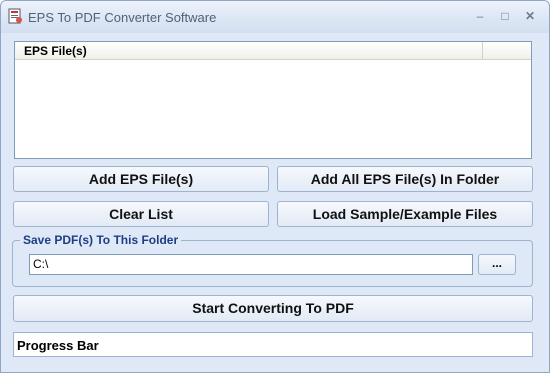 This screenshot has width=550, height=373. I want to click on add-eps-files-button: Add EPS File(s), so click(141, 179).